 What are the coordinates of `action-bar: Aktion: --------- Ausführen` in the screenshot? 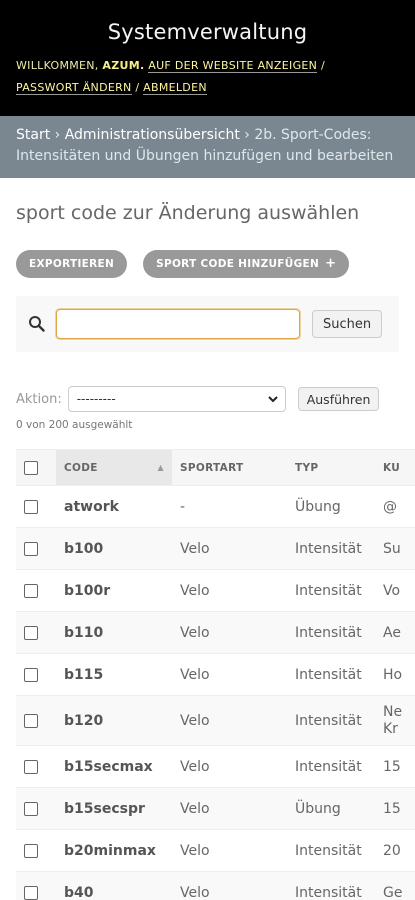 It's located at (207, 399).